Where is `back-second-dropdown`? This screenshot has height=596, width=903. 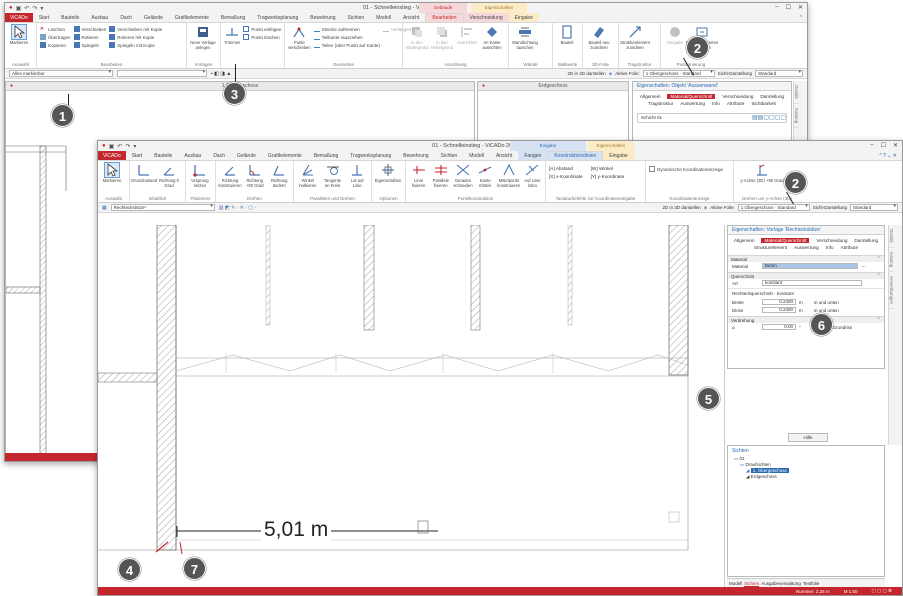
back-second-dropdown is located at coordinates (162, 73).